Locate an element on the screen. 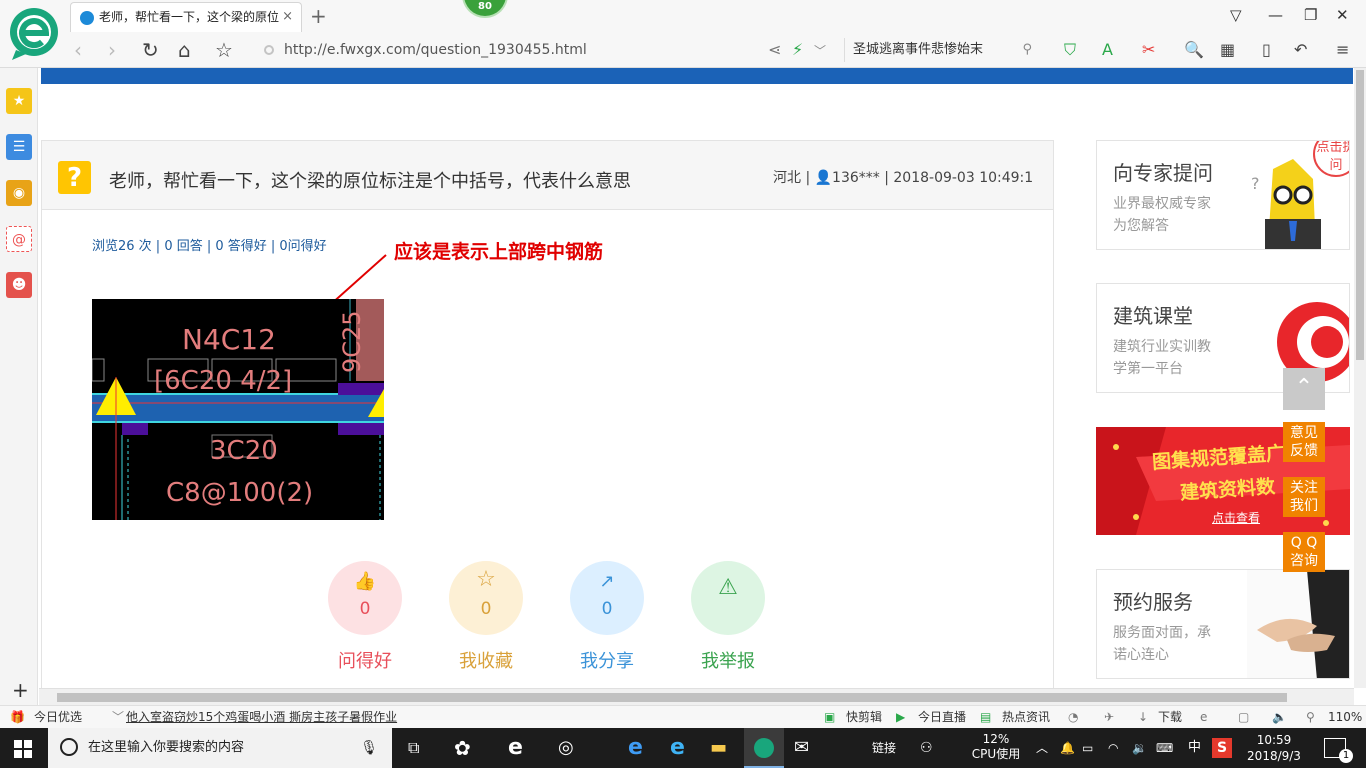  shield-icon: ⛉ is located at coordinates (1070, 50).